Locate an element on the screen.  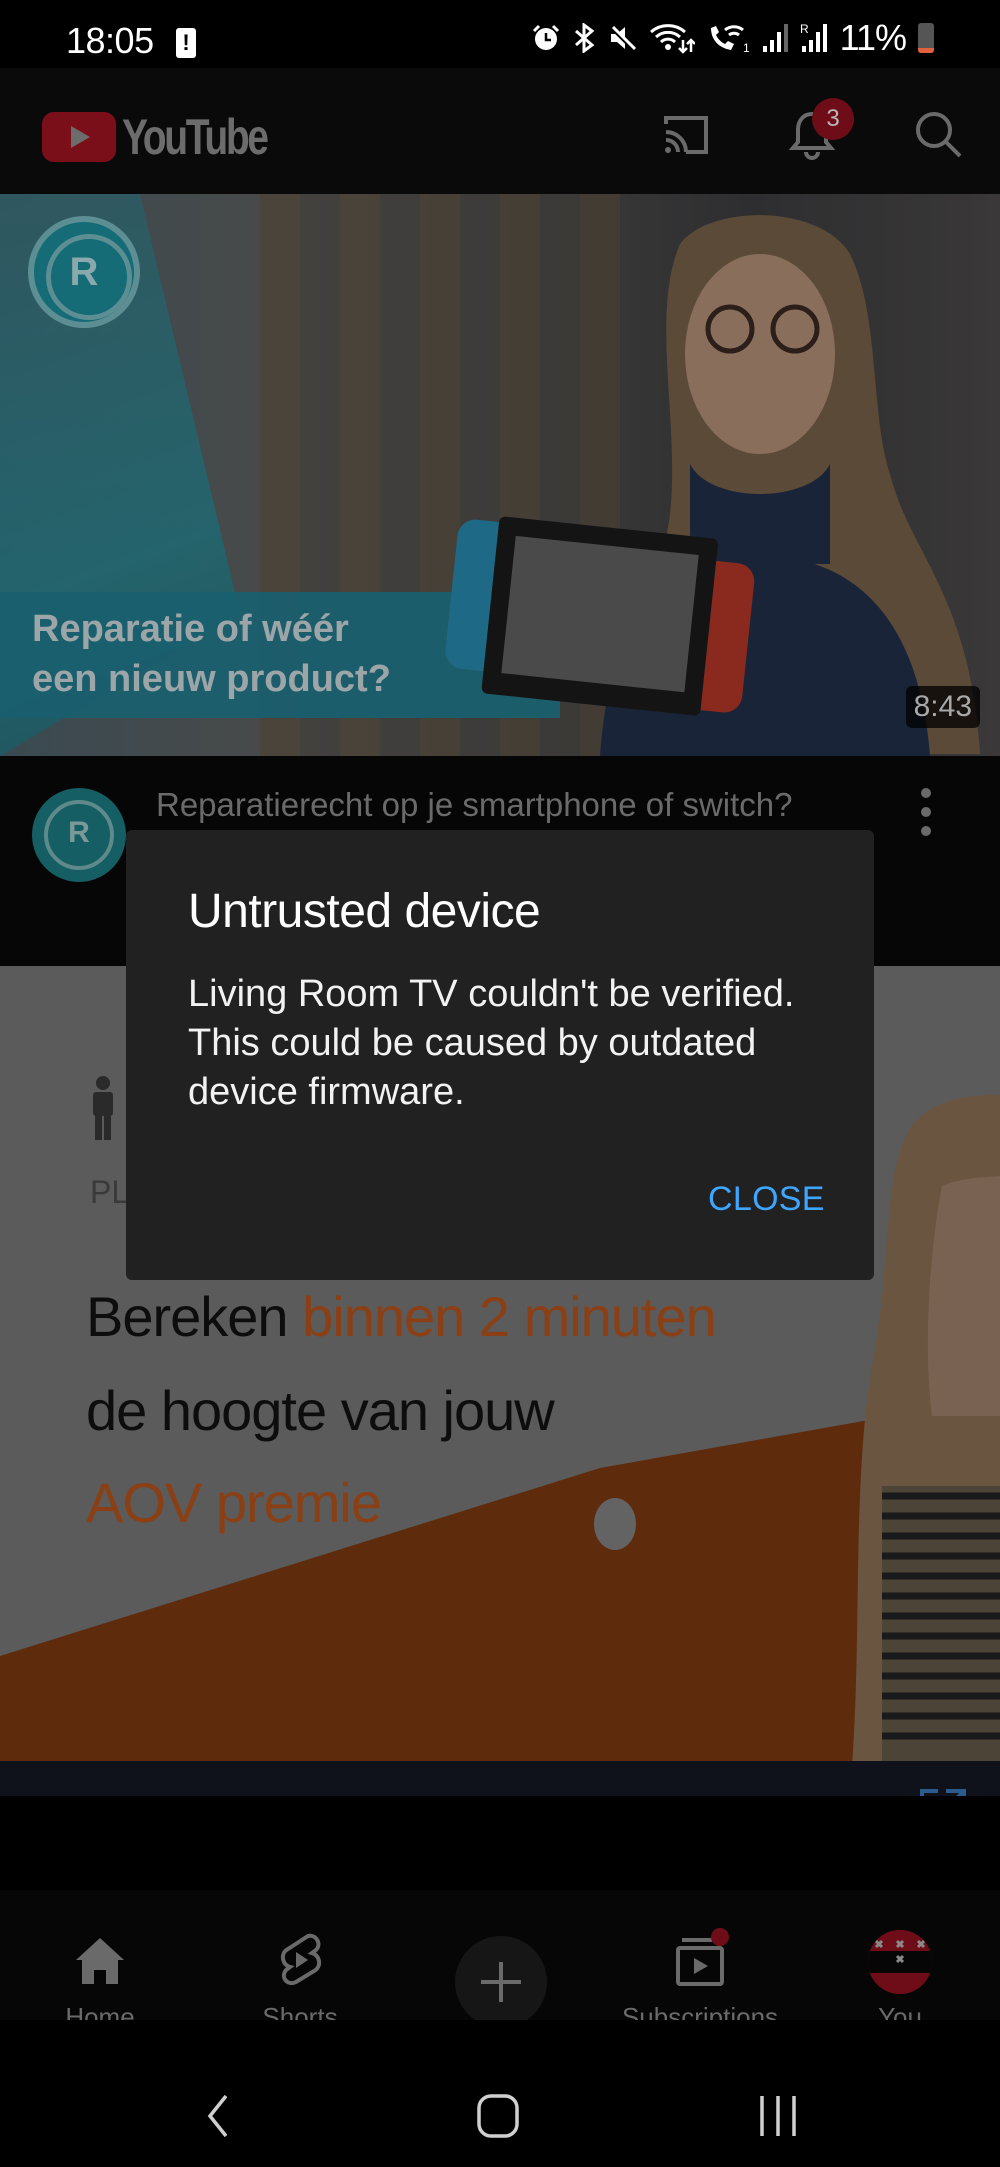
channel-logo-overlay: R is located at coordinates (84, 272).